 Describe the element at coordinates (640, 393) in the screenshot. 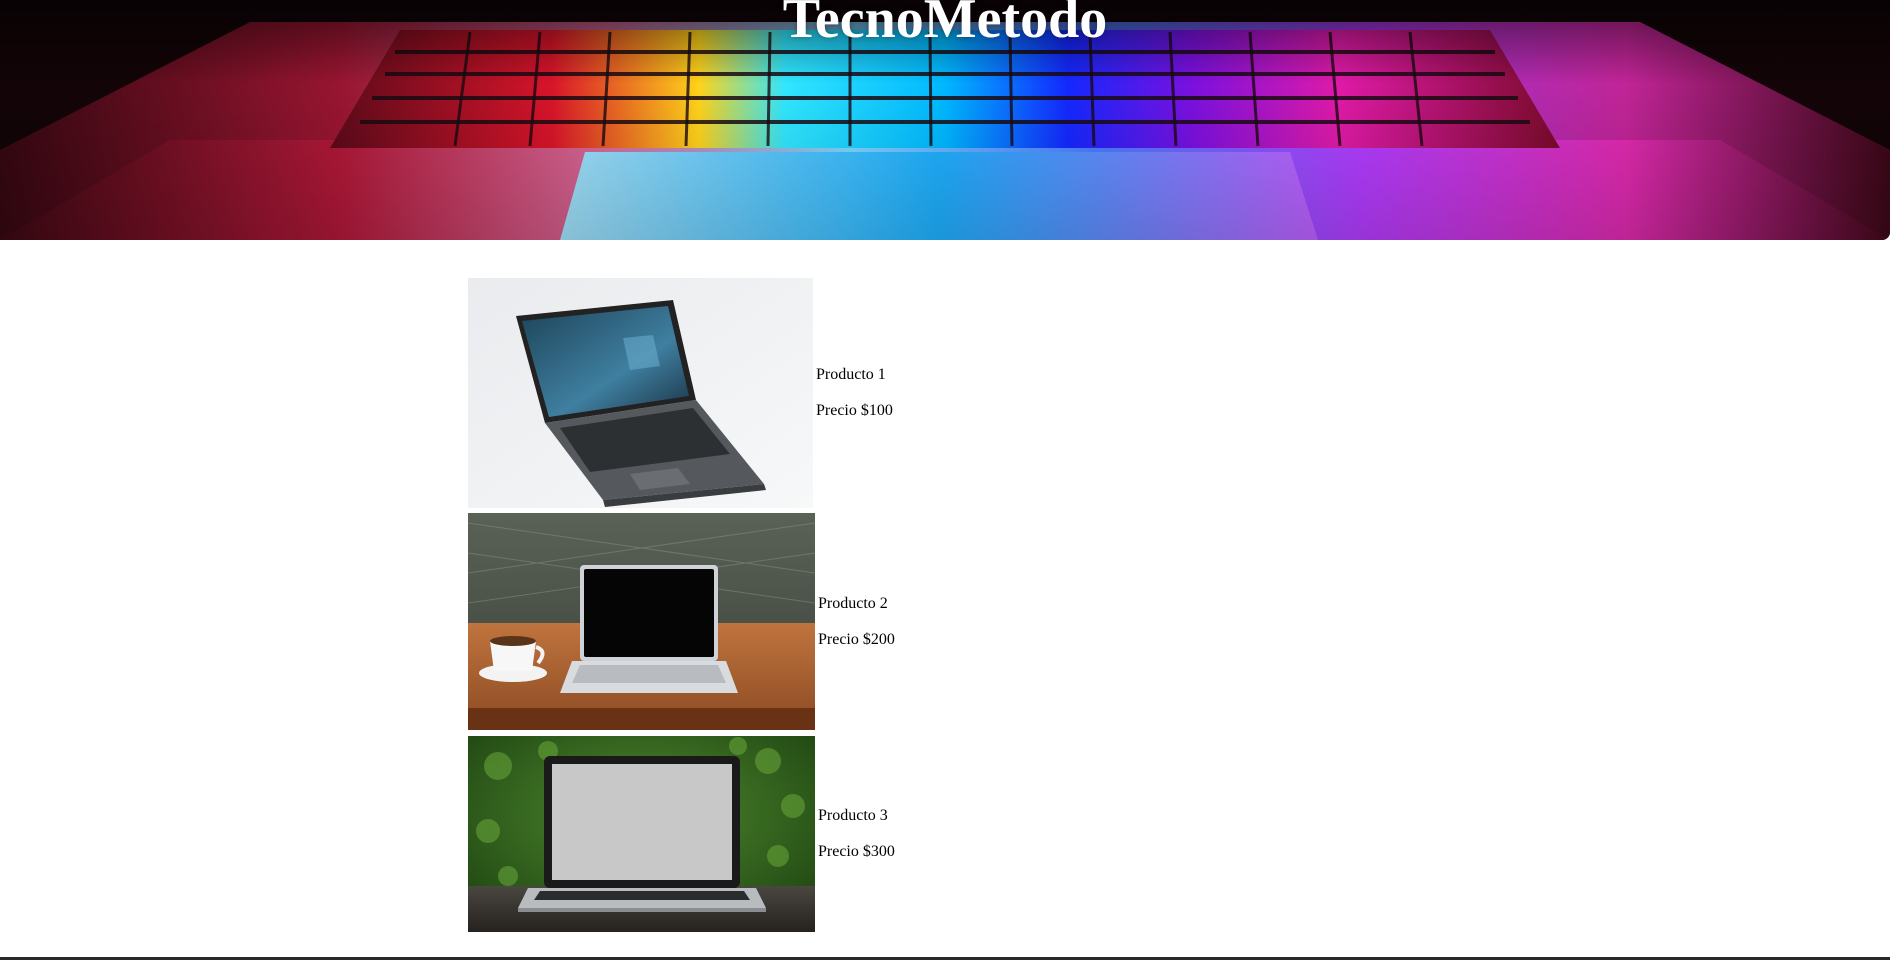

I see `product-image-laptop-gray` at that location.